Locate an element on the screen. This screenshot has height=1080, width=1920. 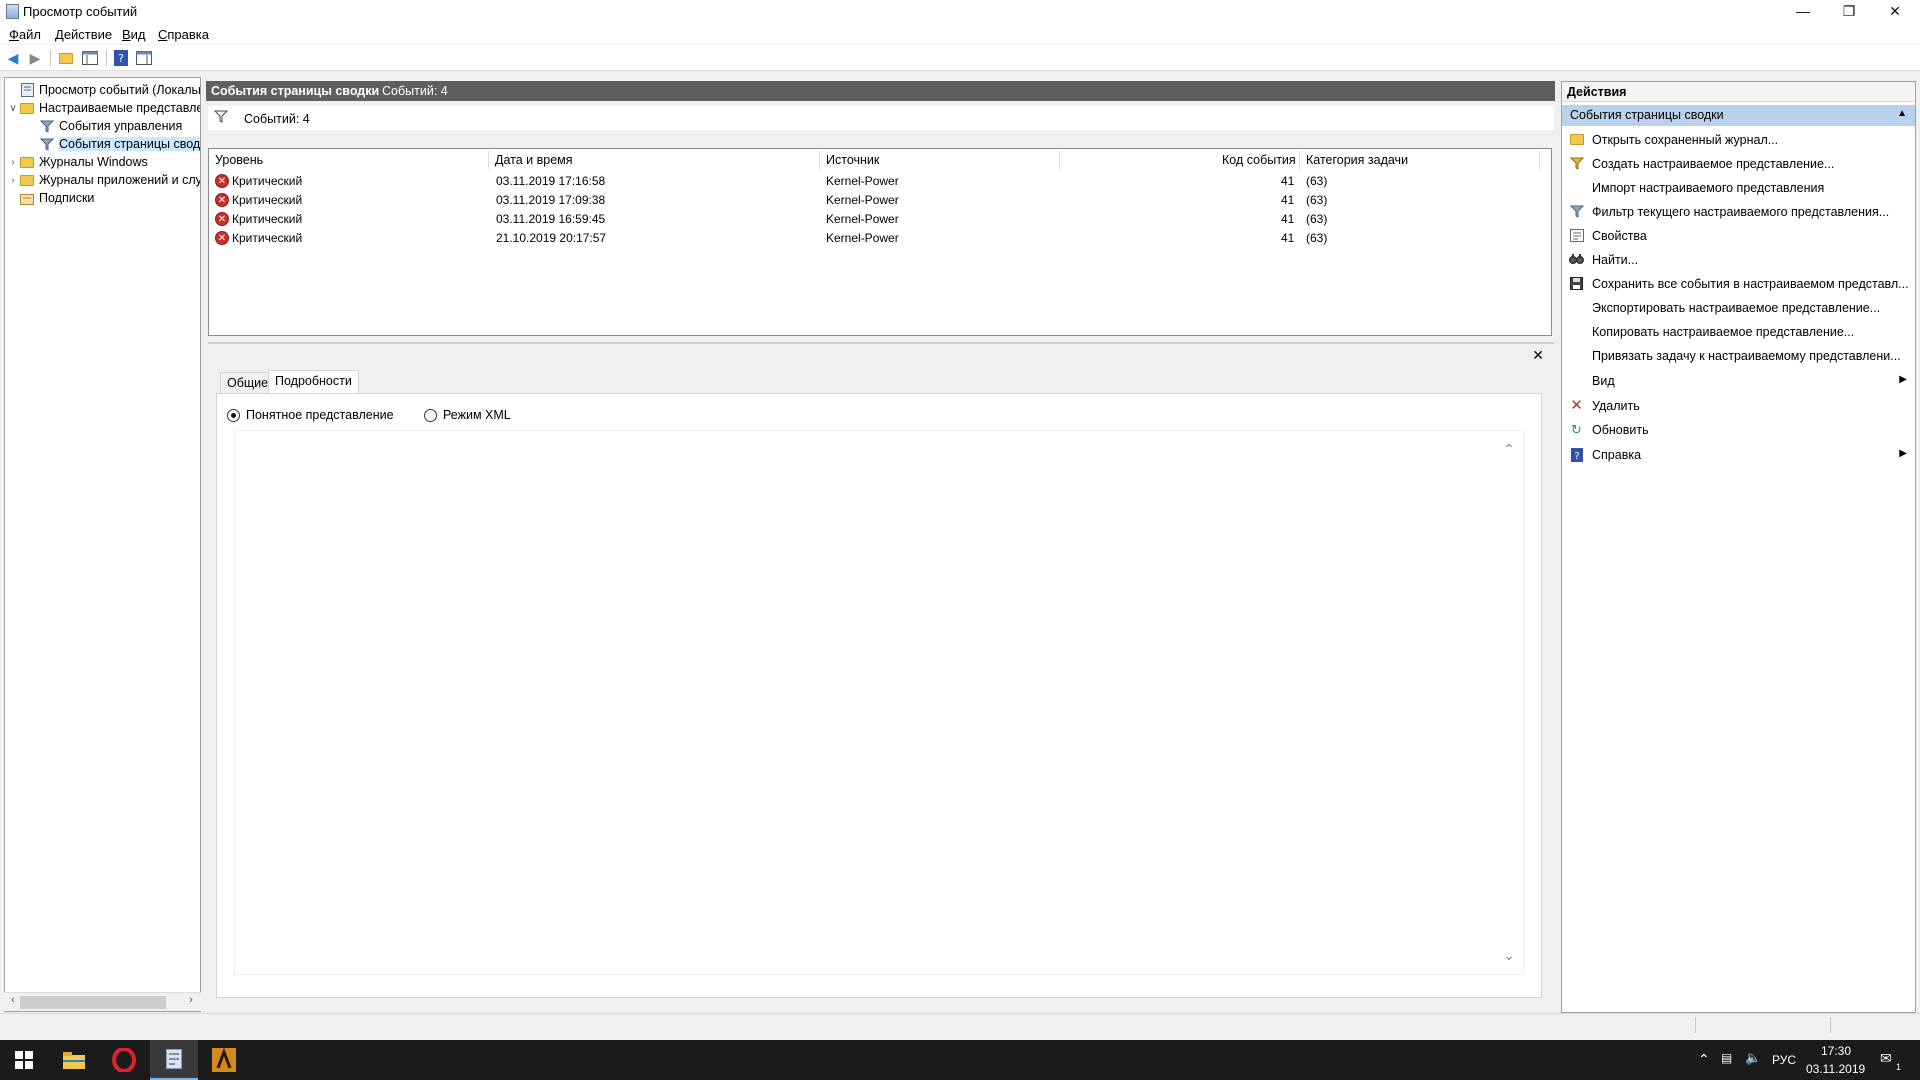
window-title: Просмотр событий is located at coordinates (80, 11).